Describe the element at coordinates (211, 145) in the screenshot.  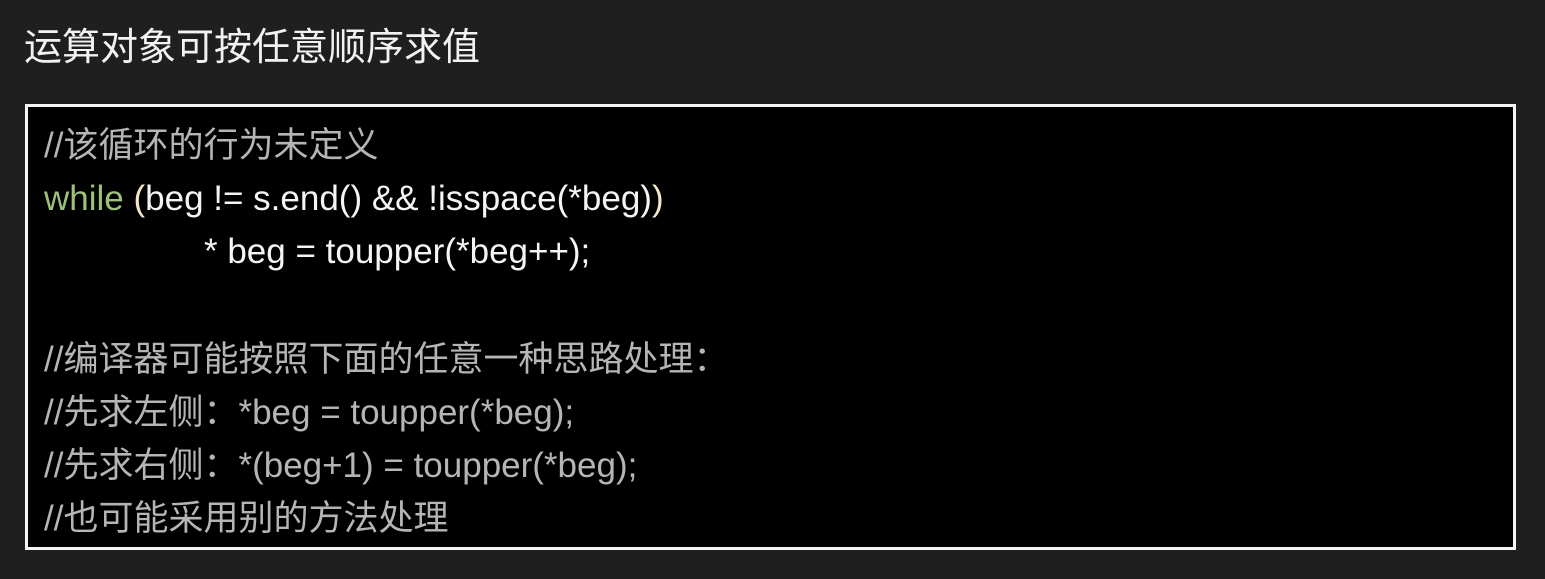
I see `code-comment-line: //该循环的行为未定义` at that location.